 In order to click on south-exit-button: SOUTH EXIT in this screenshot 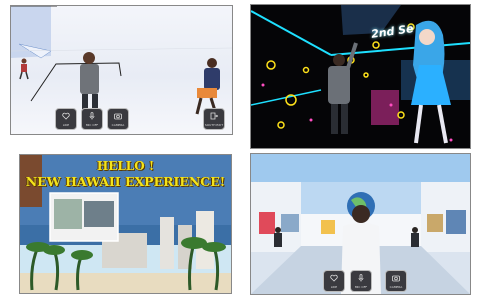, I will do `click(214, 119)`.